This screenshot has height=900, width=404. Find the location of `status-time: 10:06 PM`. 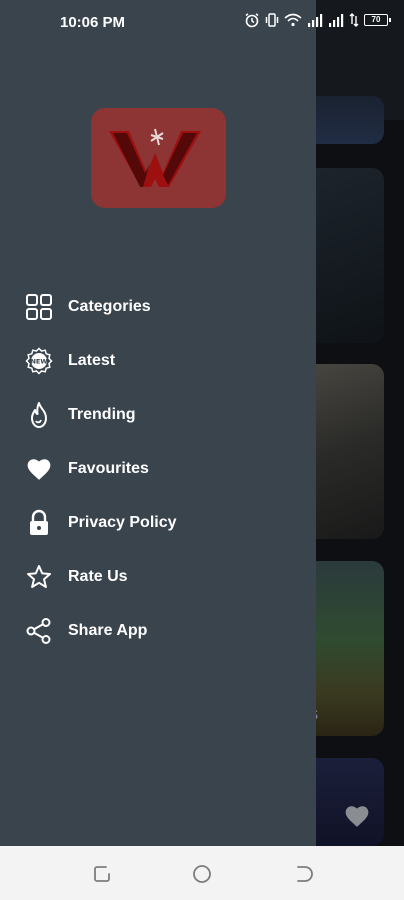

status-time: 10:06 PM is located at coordinates (93, 22).